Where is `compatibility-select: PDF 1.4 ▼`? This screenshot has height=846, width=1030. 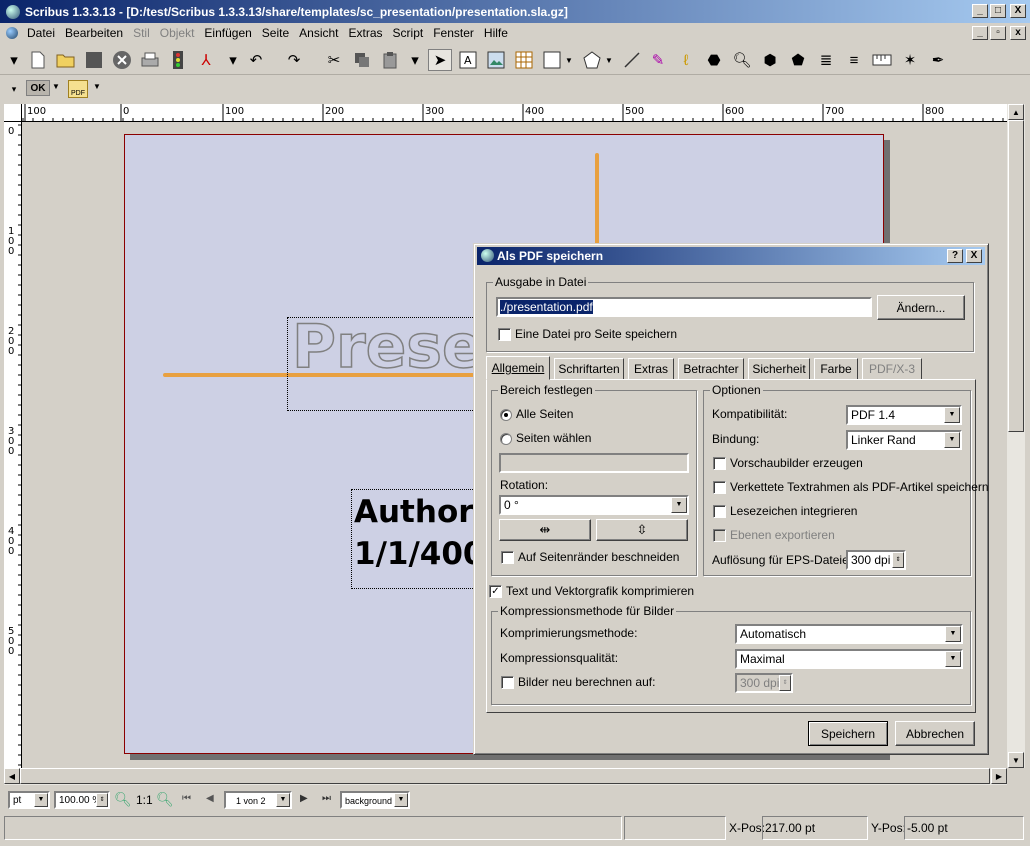 compatibility-select: PDF 1.4 ▼ is located at coordinates (904, 415).